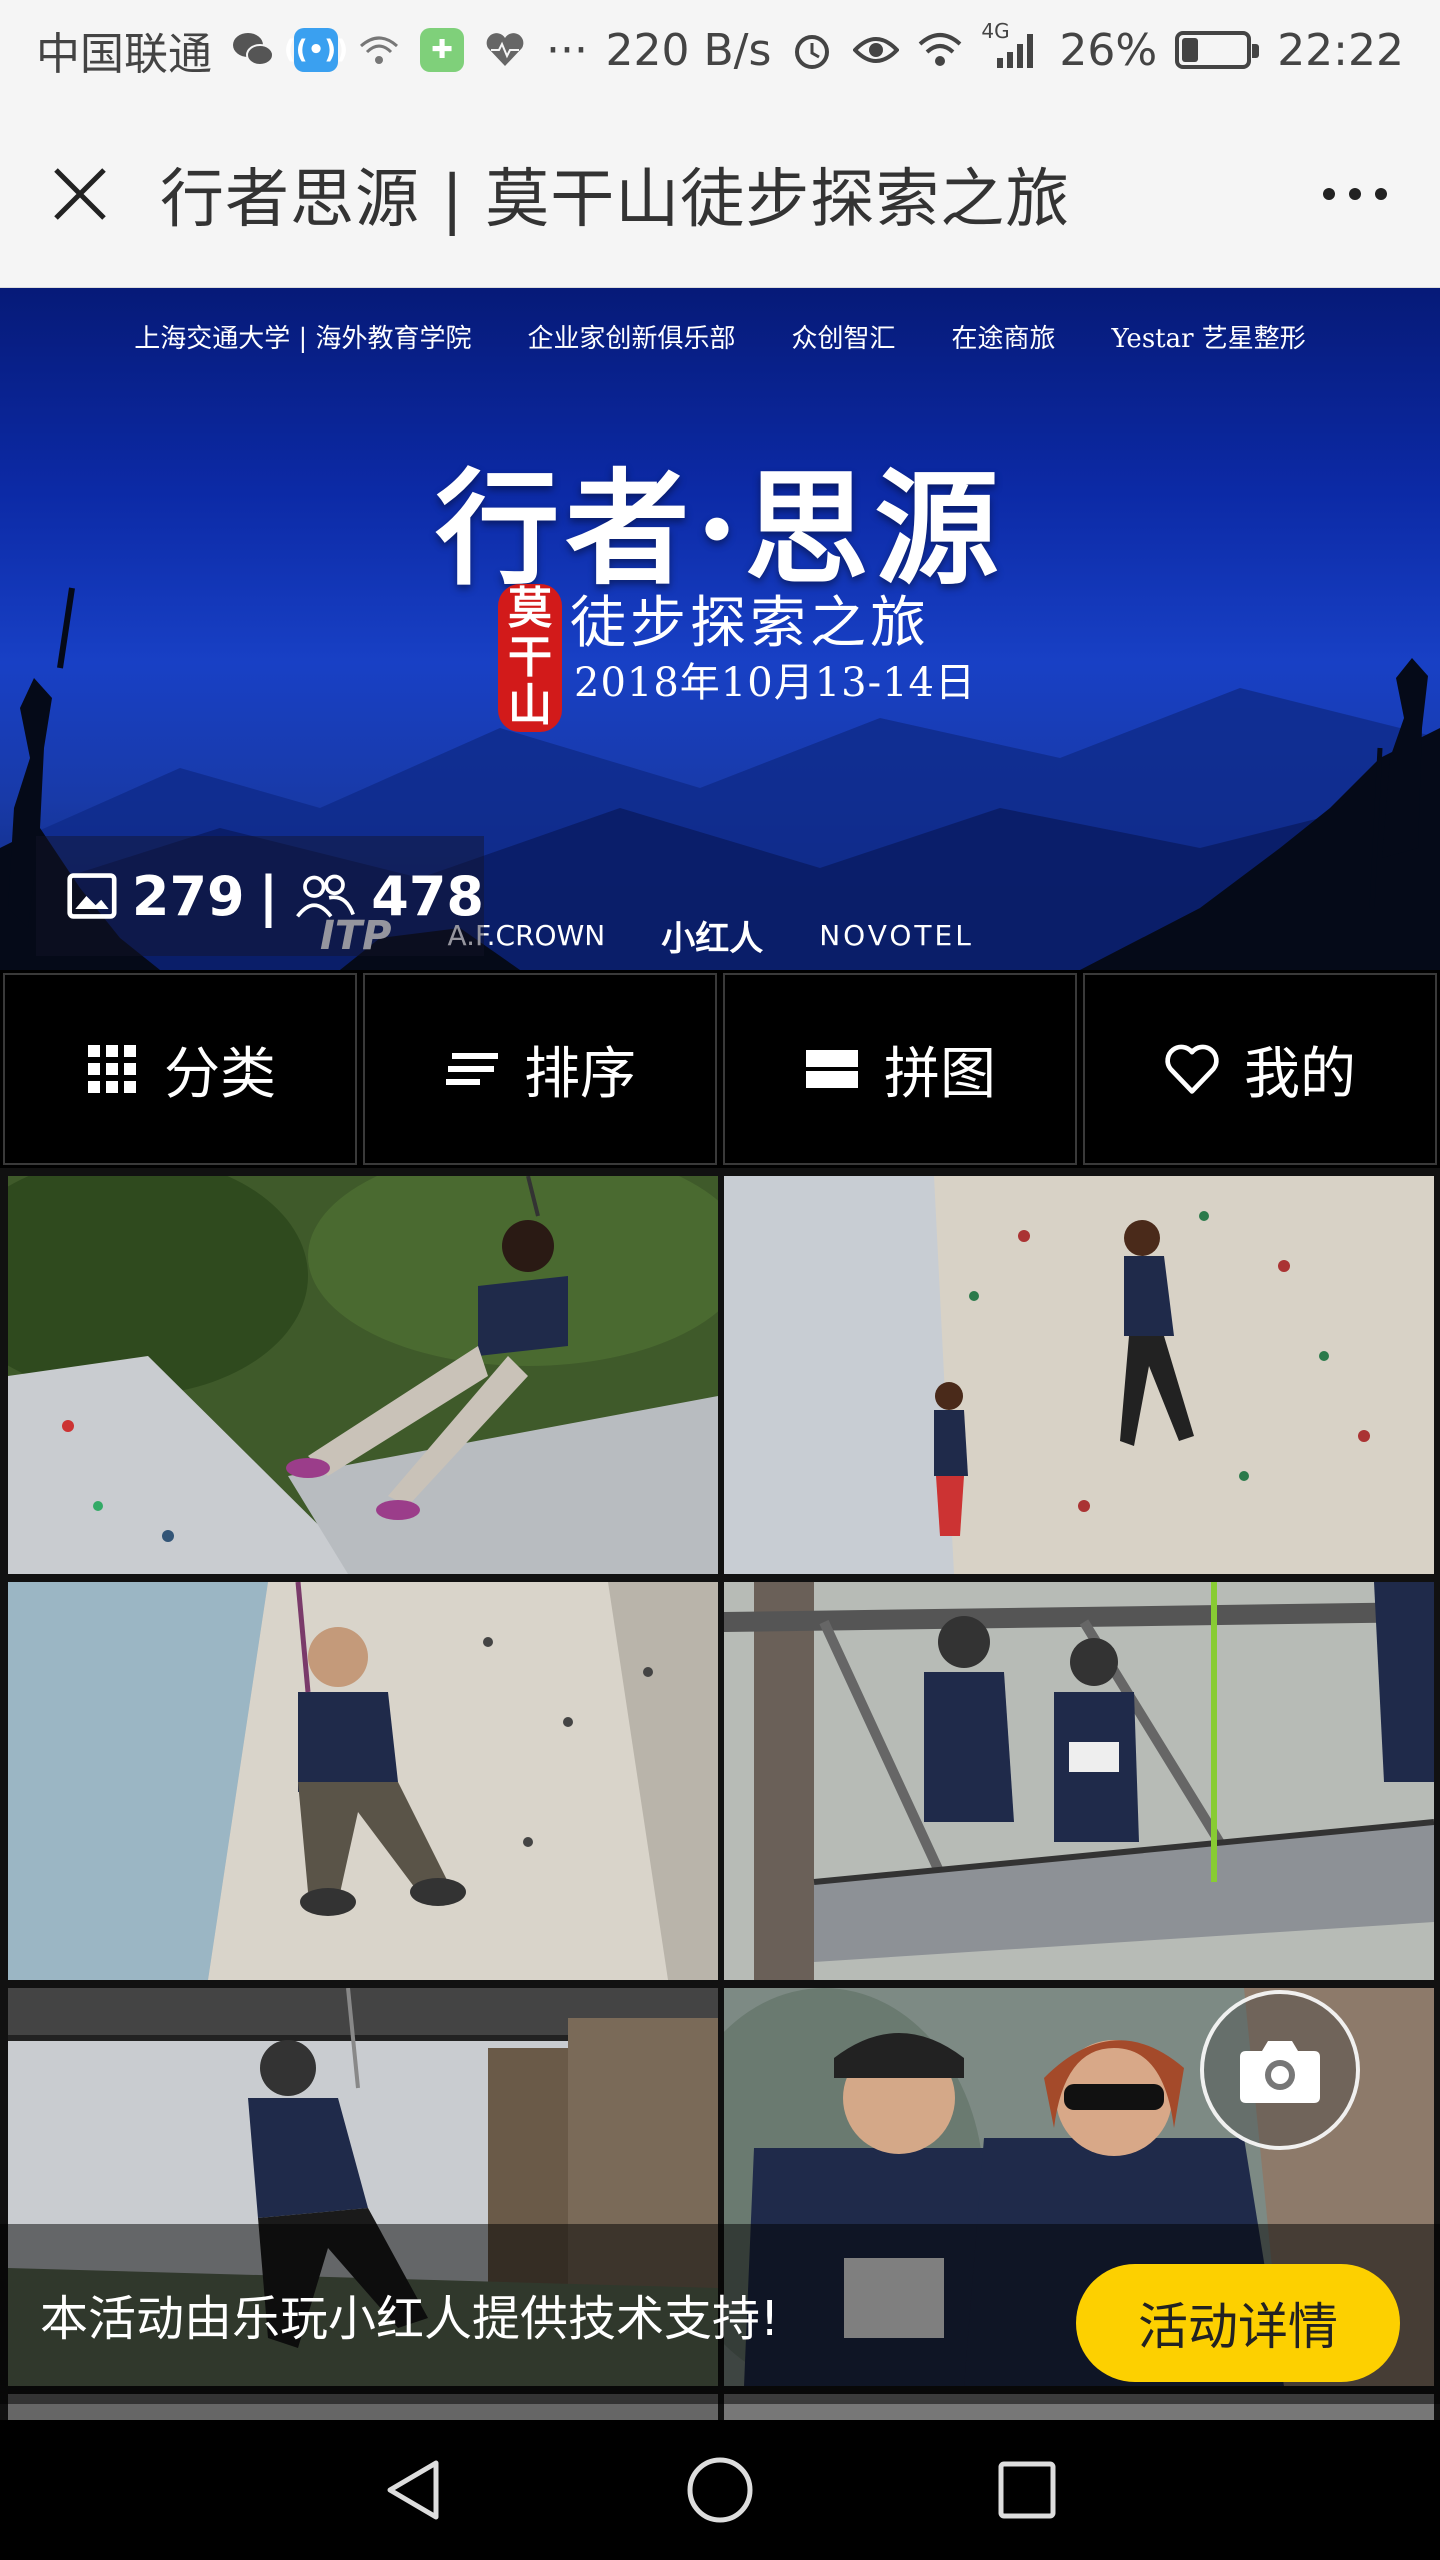  I want to click on sort-icon, so click(472, 1069).